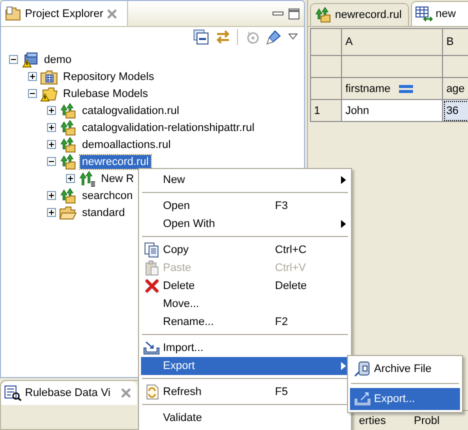 Image resolution: width=468 pixels, height=430 pixels. I want to click on maximize-icon, so click(294, 14).